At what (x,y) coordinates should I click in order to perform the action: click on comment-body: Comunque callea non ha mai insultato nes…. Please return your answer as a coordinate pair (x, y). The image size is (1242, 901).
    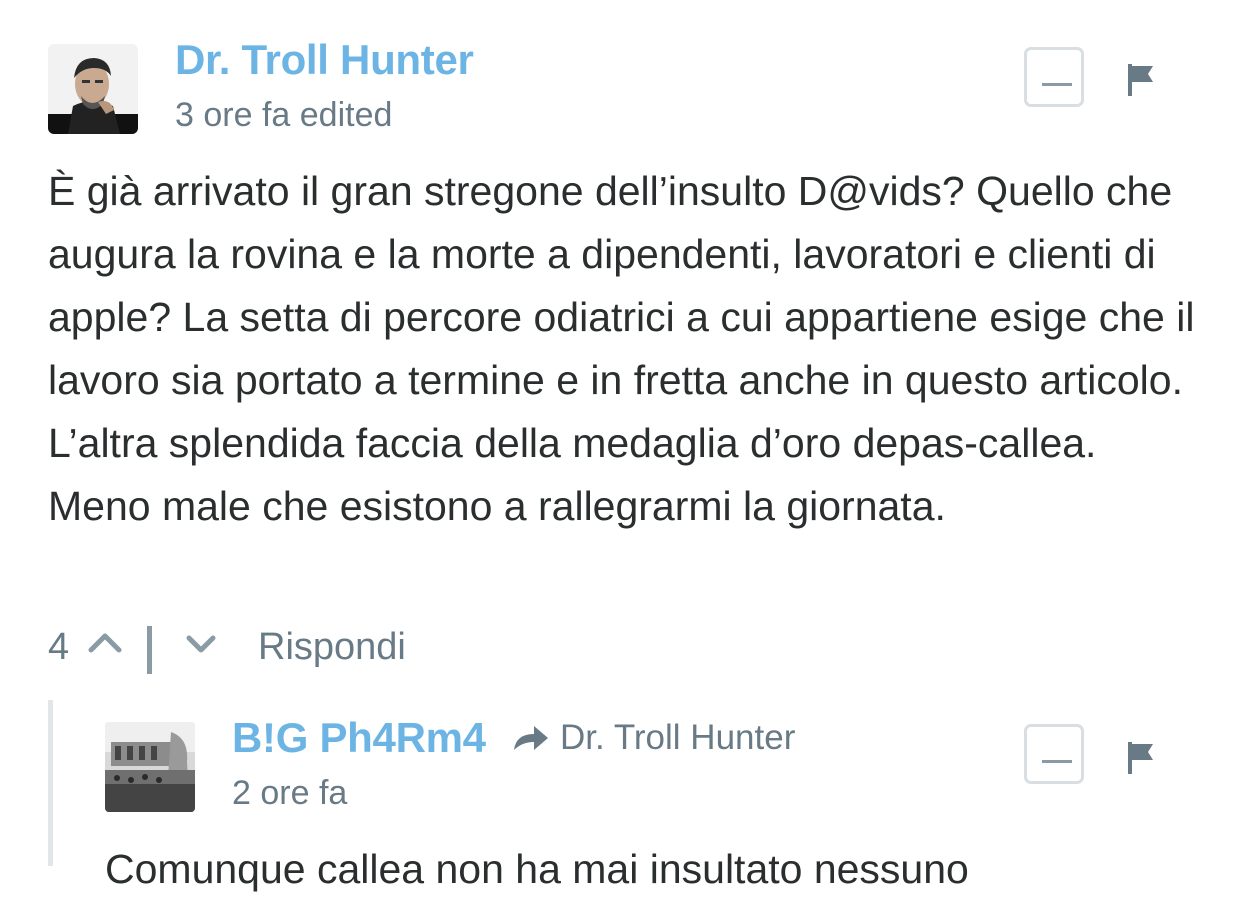
    Looking at the image, I should click on (537, 869).